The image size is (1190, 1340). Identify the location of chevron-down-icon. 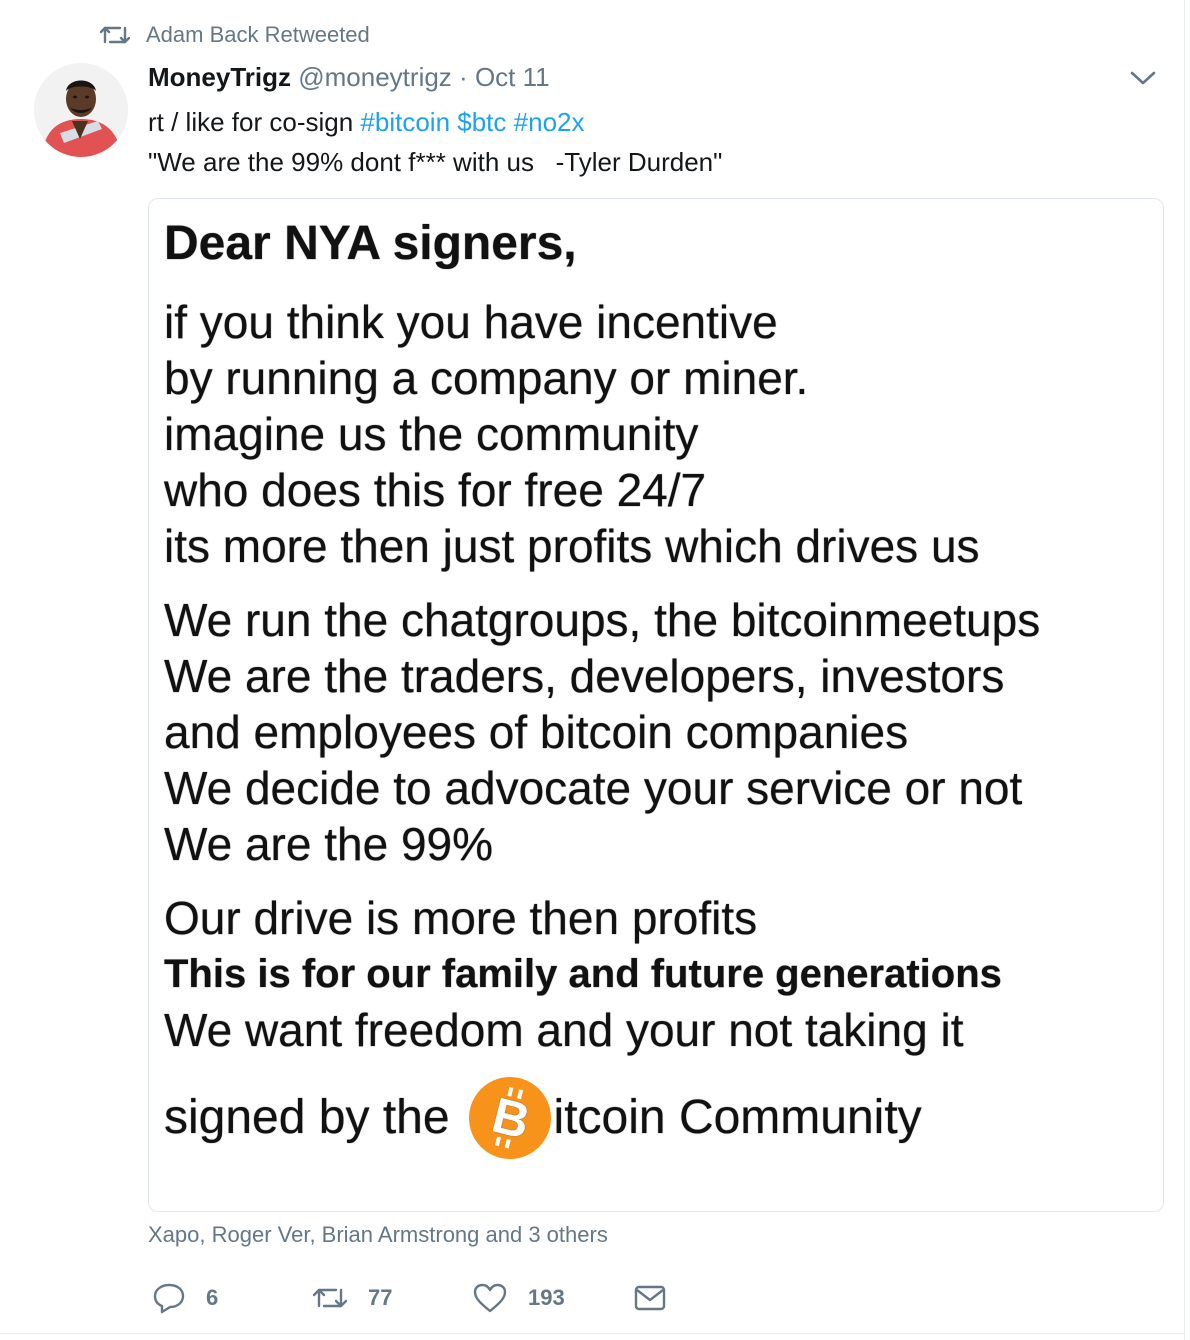
(1143, 78).